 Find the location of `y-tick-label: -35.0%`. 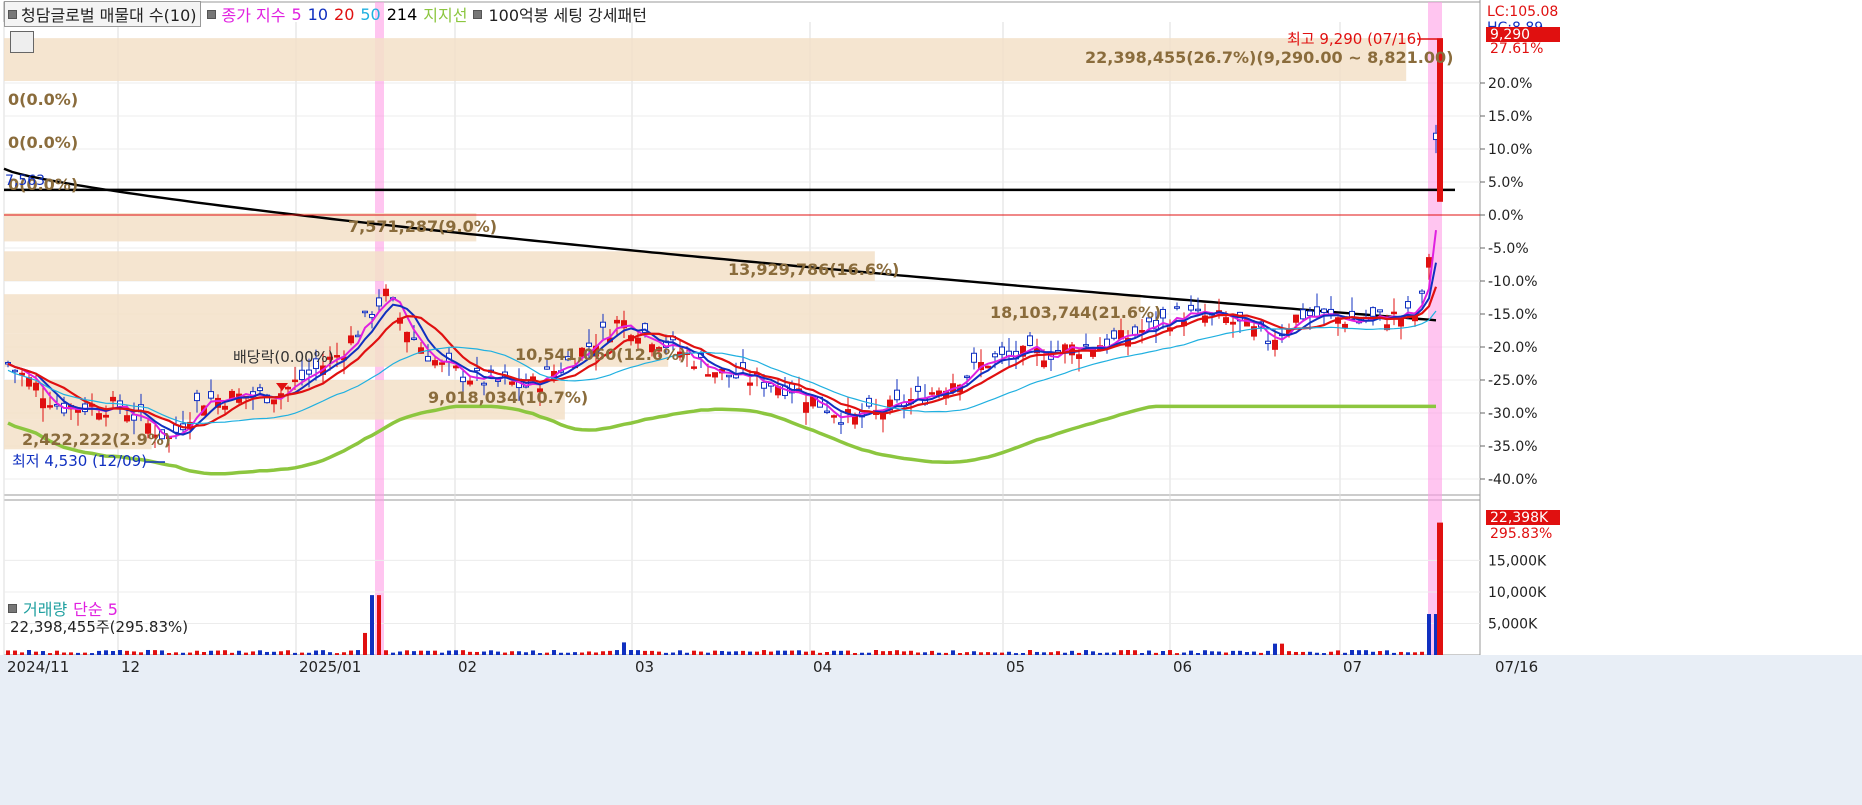

y-tick-label: -35.0% is located at coordinates (1513, 447).